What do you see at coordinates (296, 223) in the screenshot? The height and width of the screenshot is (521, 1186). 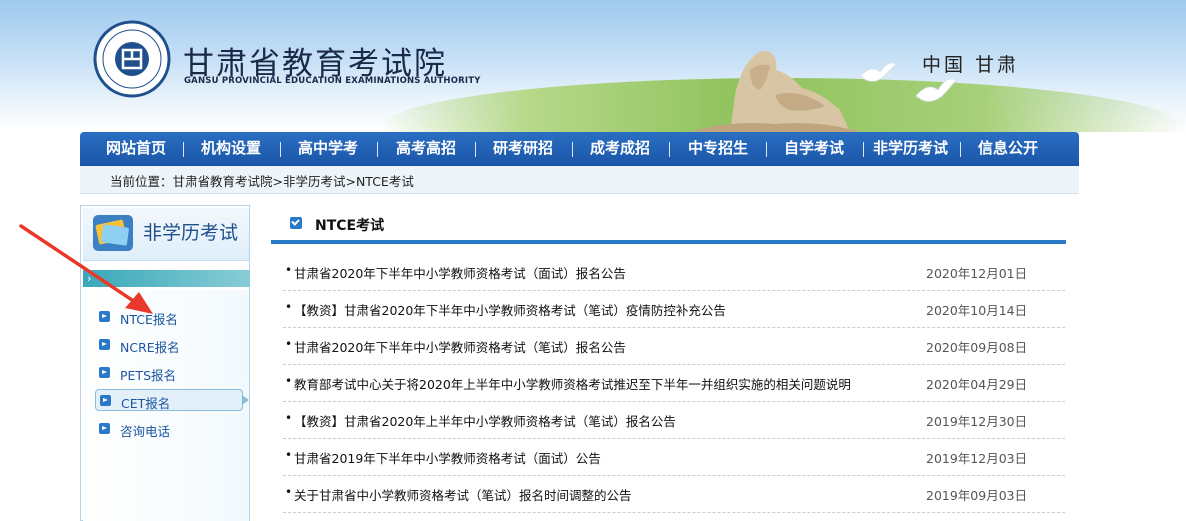 I see `checkbox-icon` at bounding box center [296, 223].